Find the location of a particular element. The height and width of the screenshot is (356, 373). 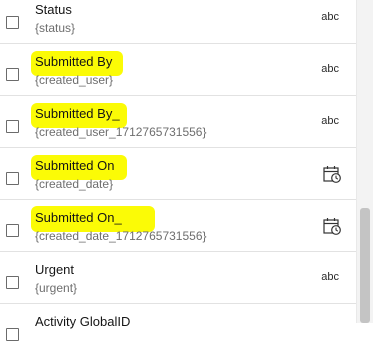

field-label: Status is located at coordinates (53, 9).